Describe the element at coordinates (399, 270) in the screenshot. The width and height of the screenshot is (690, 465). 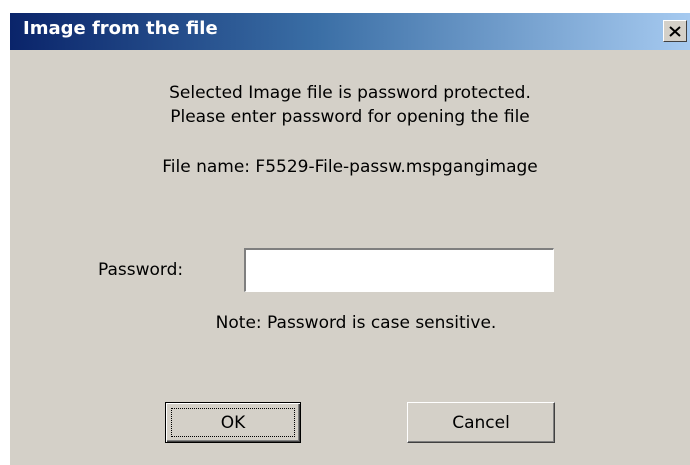
I see `password-input` at that location.